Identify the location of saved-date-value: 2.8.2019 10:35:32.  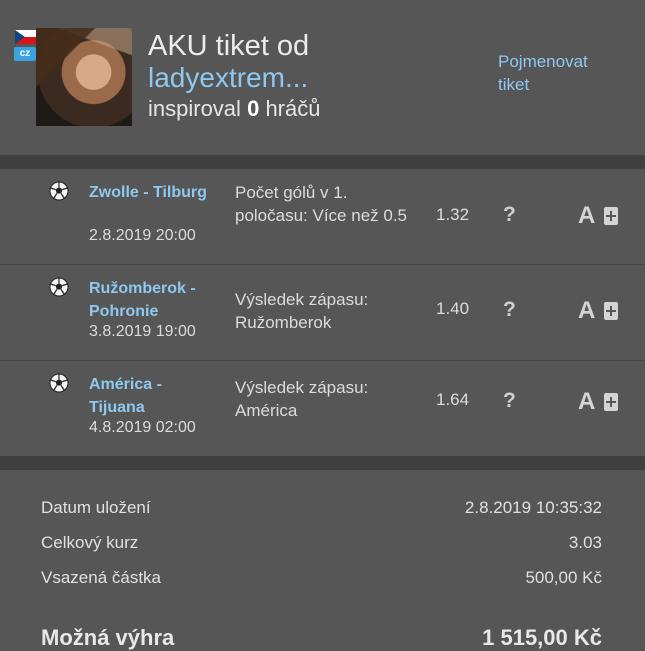
(533, 507).